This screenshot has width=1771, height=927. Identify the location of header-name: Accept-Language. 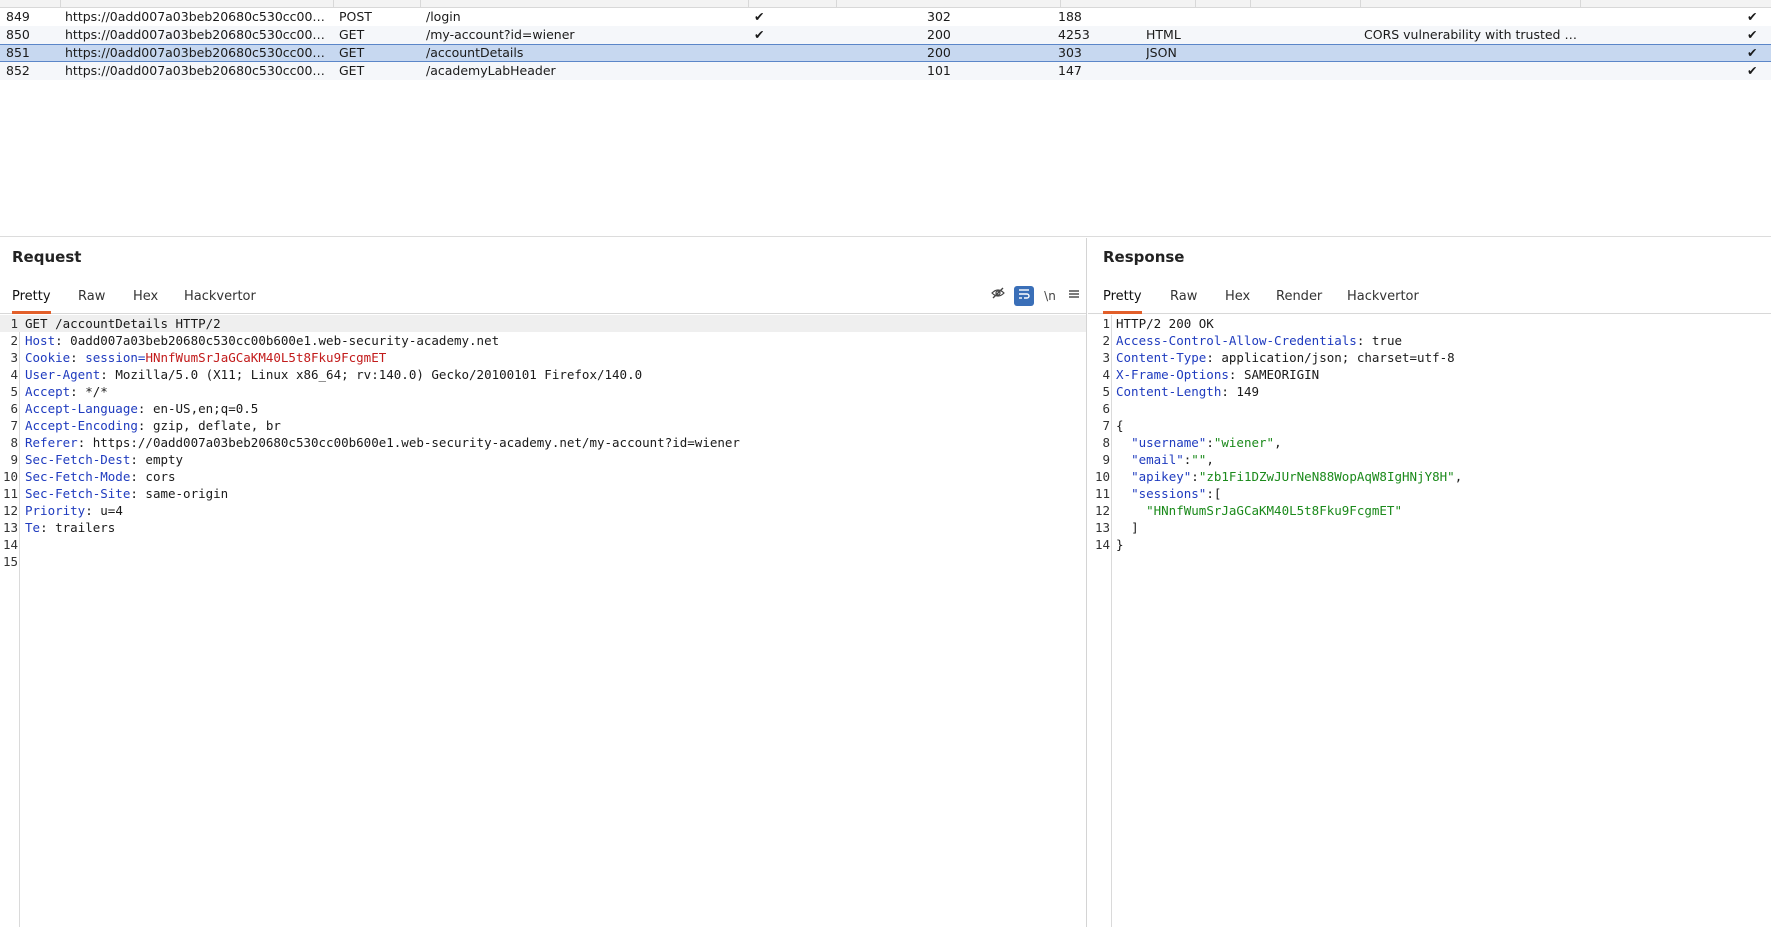
(81, 408).